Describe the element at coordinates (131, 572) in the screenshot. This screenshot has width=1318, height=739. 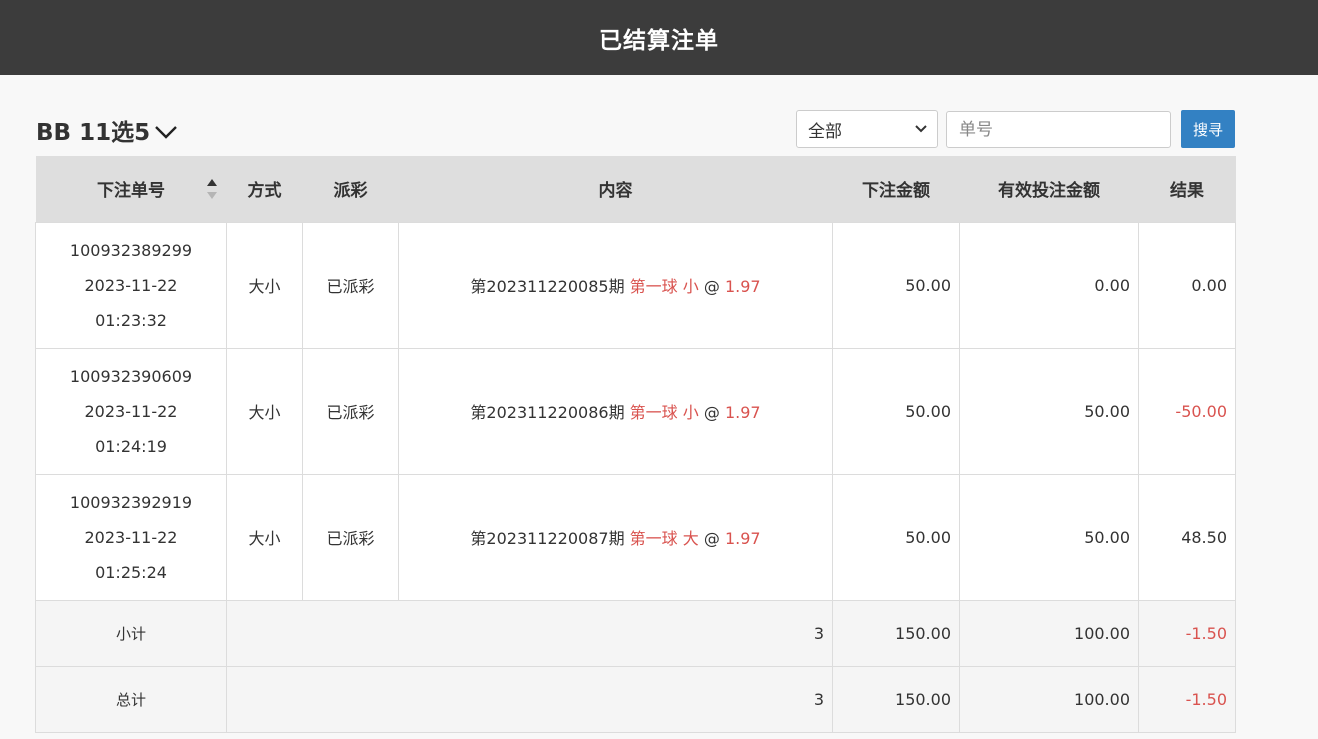
I see `order-time: 01:25:24` at that location.